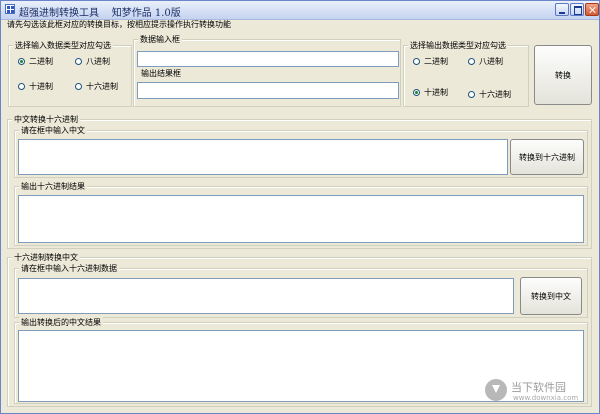  Describe the element at coordinates (100, 13) in the screenshot. I see `window-title: 超强进制转换工具 知梦作品 1.0版` at that location.